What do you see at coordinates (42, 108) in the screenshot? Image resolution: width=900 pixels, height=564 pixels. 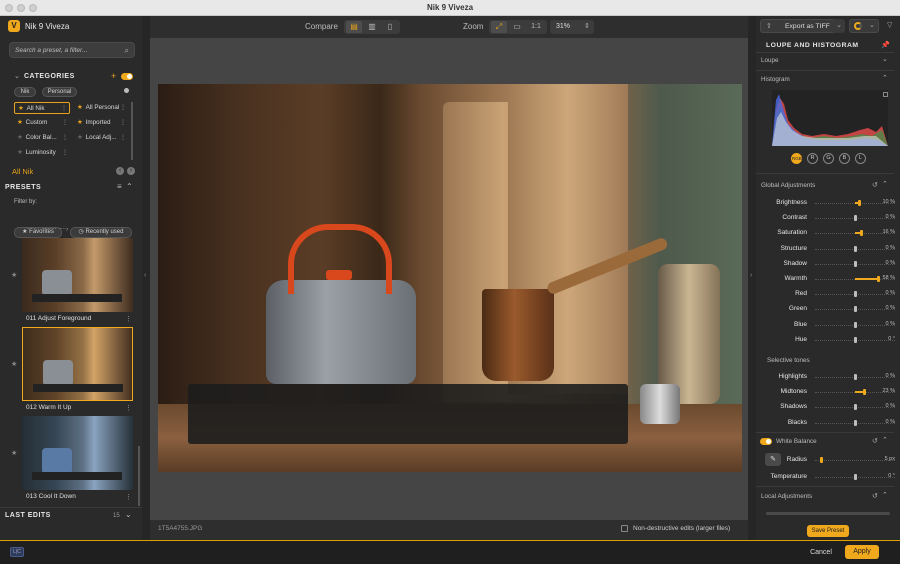 I see `category-all-nik: ★ All Nik ⋮` at bounding box center [42, 108].